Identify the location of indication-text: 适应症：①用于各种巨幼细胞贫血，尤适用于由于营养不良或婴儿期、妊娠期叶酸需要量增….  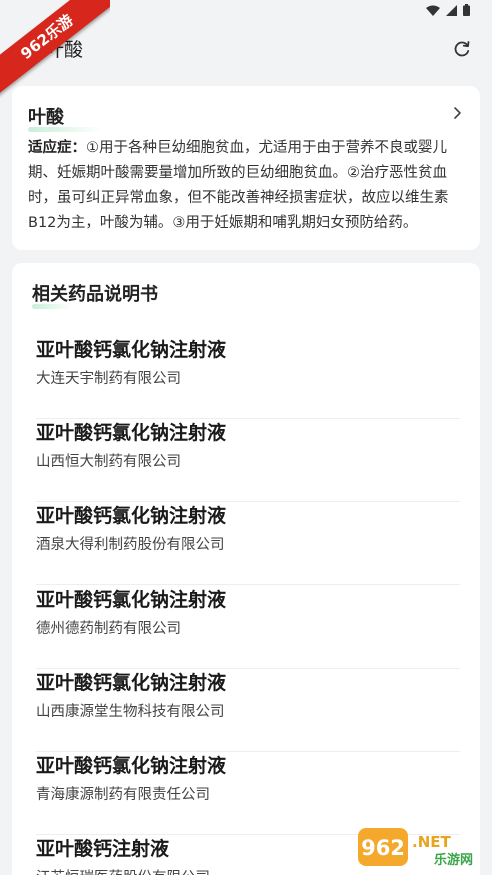
(246, 186).